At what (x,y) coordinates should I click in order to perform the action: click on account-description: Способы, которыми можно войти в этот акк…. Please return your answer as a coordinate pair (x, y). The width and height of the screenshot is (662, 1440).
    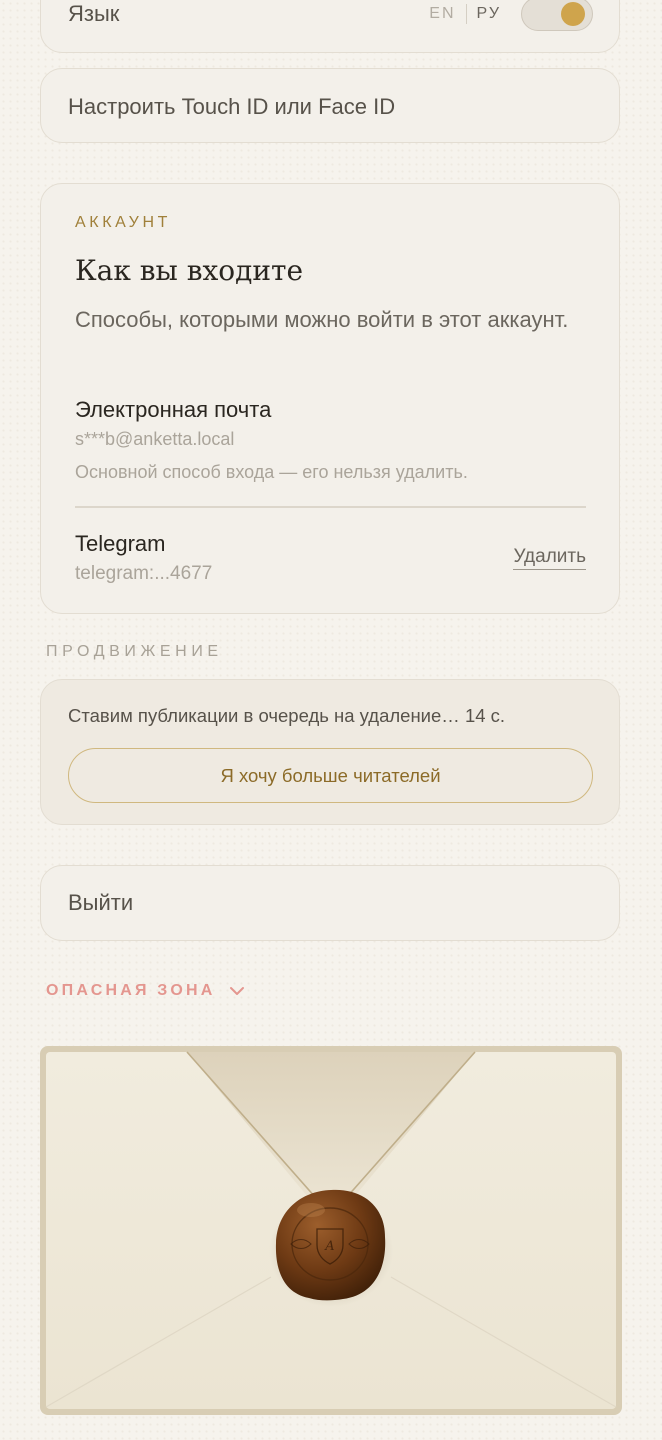
    Looking at the image, I should click on (322, 319).